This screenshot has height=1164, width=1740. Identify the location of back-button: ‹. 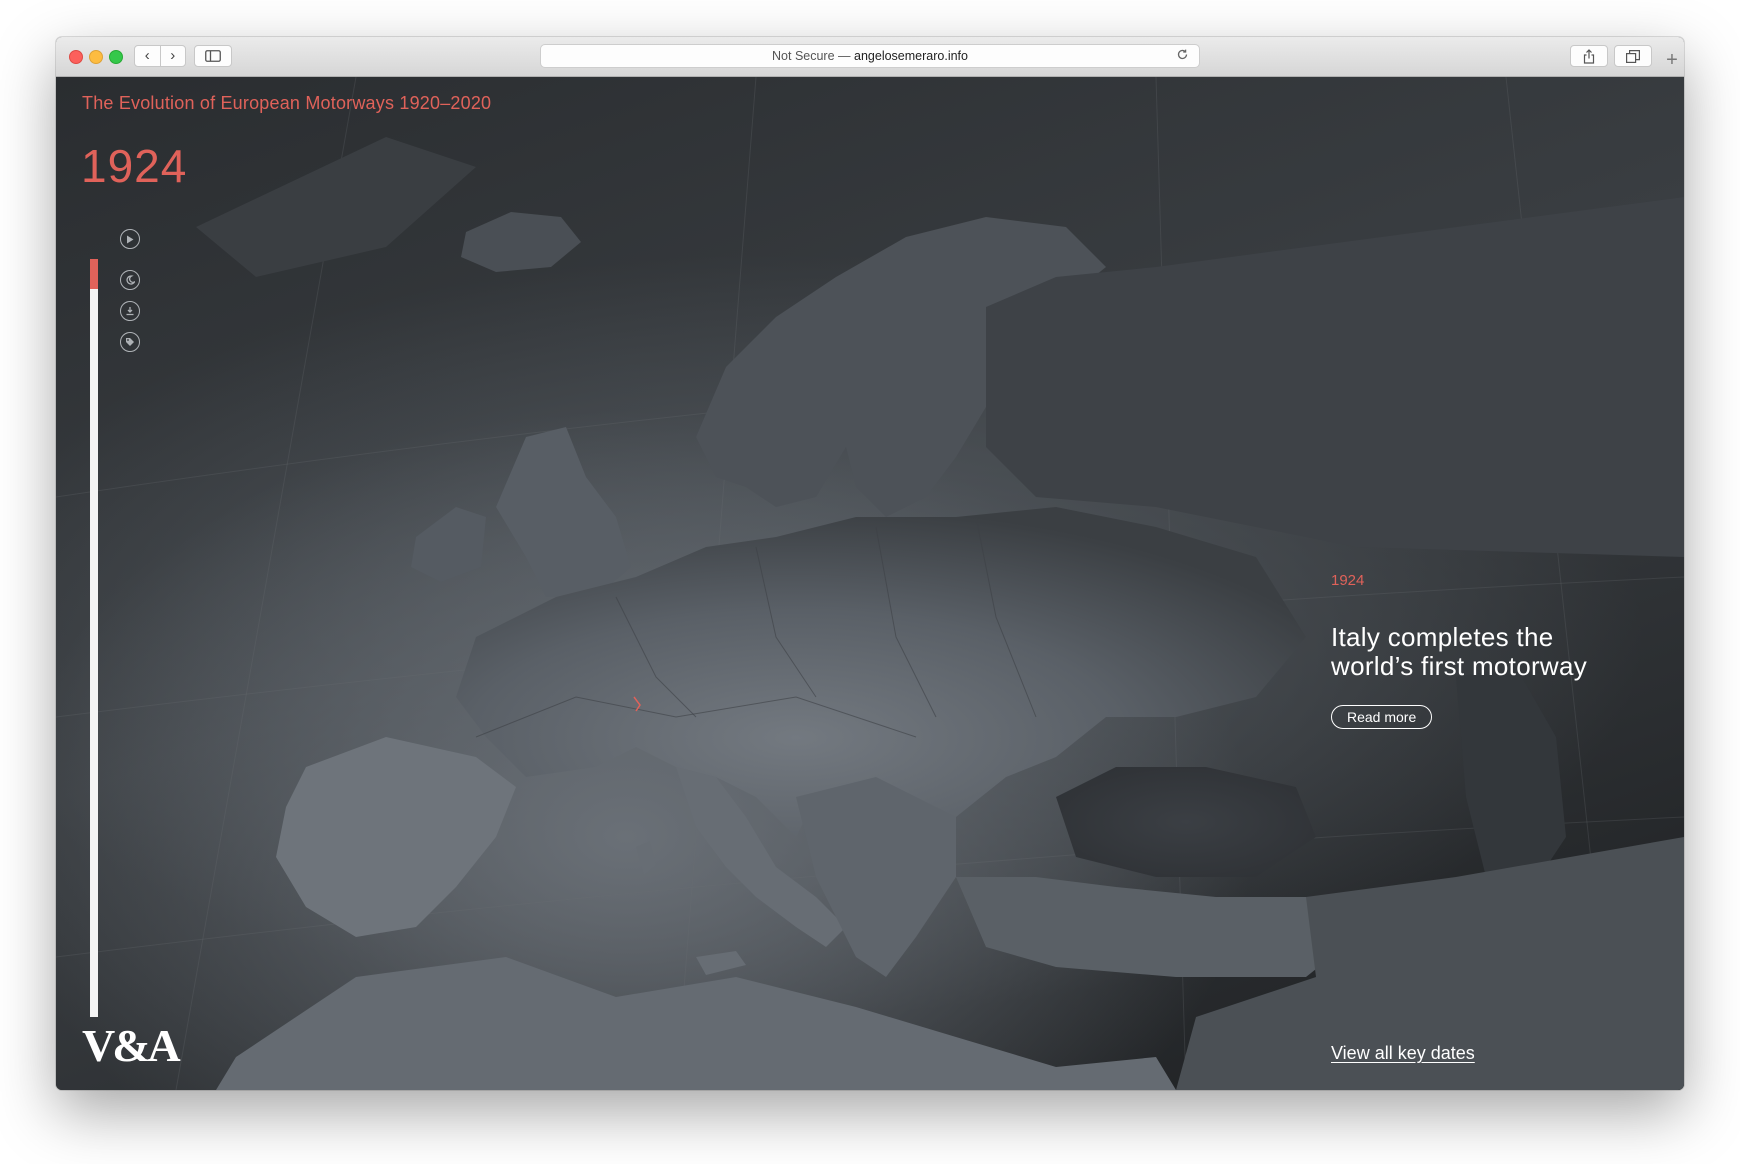
(148, 56).